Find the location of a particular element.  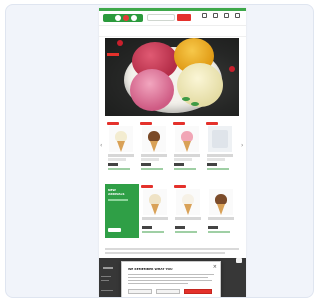

heart-icon is located at coordinates (226, 17).